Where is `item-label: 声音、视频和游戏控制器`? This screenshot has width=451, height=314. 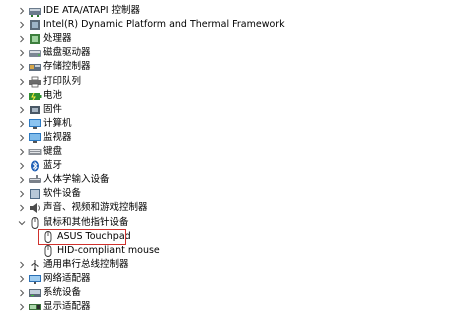
item-label: 声音、视频和游戏控制器 is located at coordinates (95, 208).